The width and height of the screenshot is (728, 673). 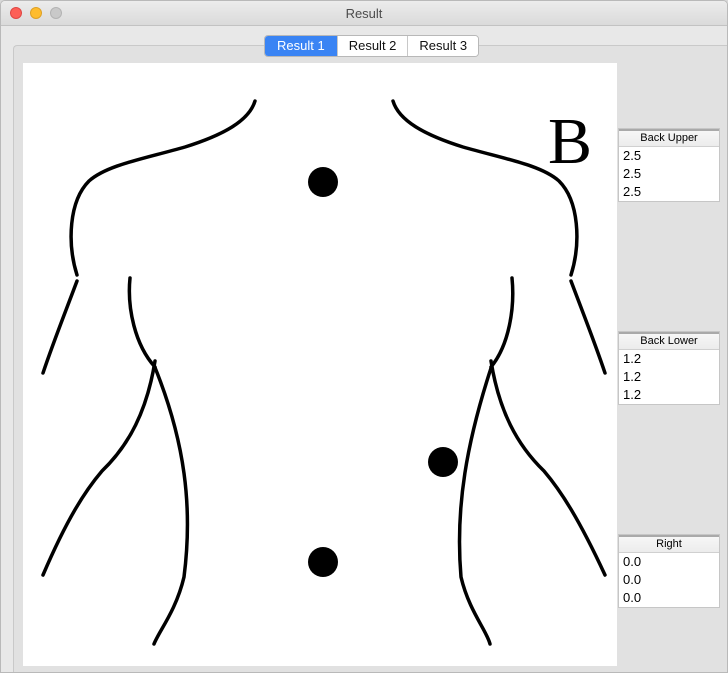 What do you see at coordinates (443, 46) in the screenshot?
I see `tab-result-3: Result 3` at bounding box center [443, 46].